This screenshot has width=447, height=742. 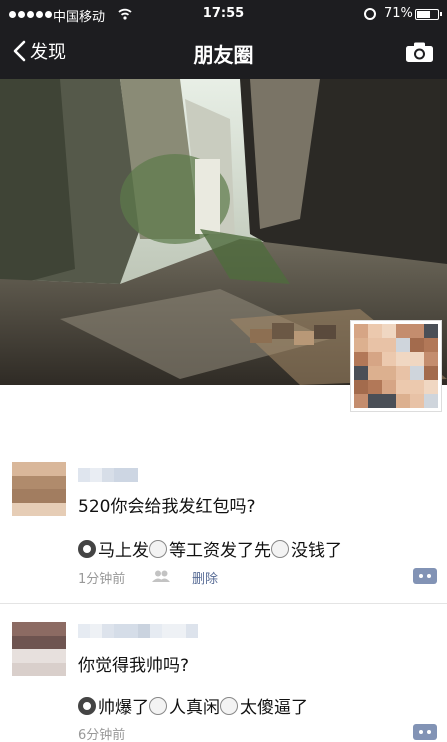 I want to click on delete-link: 删除, so click(x=205, y=577).